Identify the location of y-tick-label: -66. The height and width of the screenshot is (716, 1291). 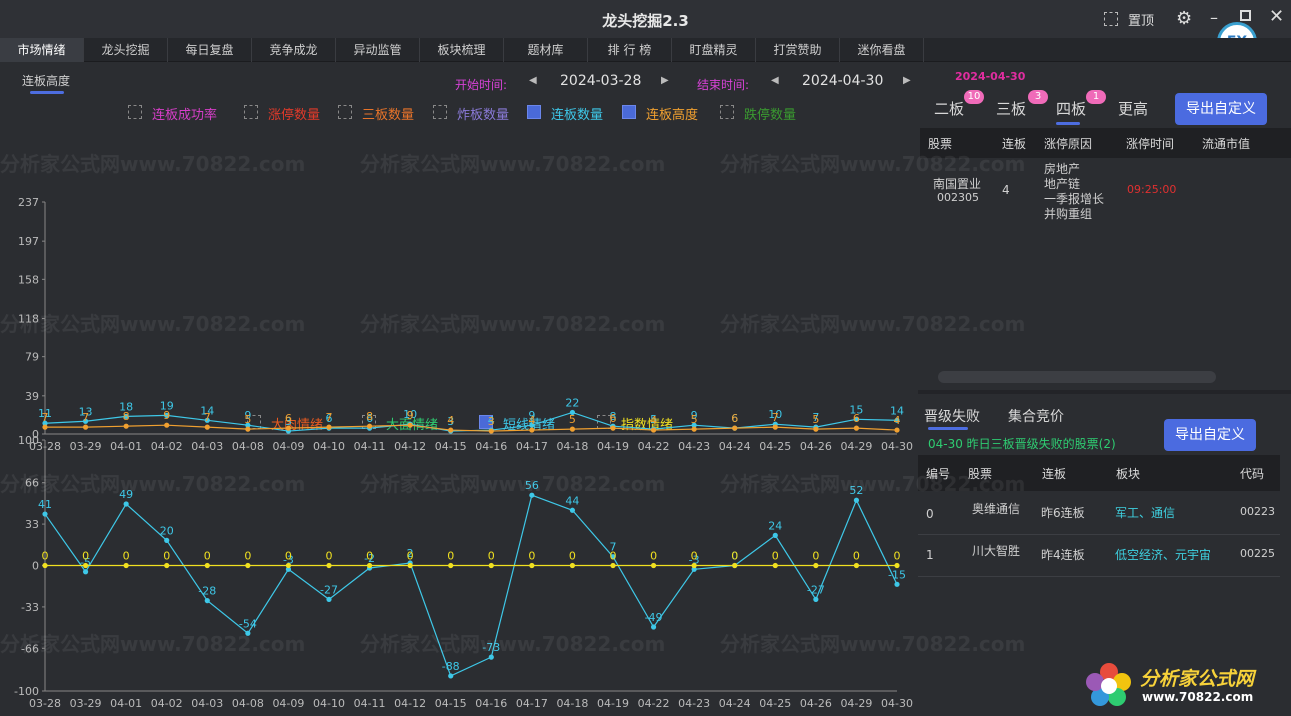
(30, 648).